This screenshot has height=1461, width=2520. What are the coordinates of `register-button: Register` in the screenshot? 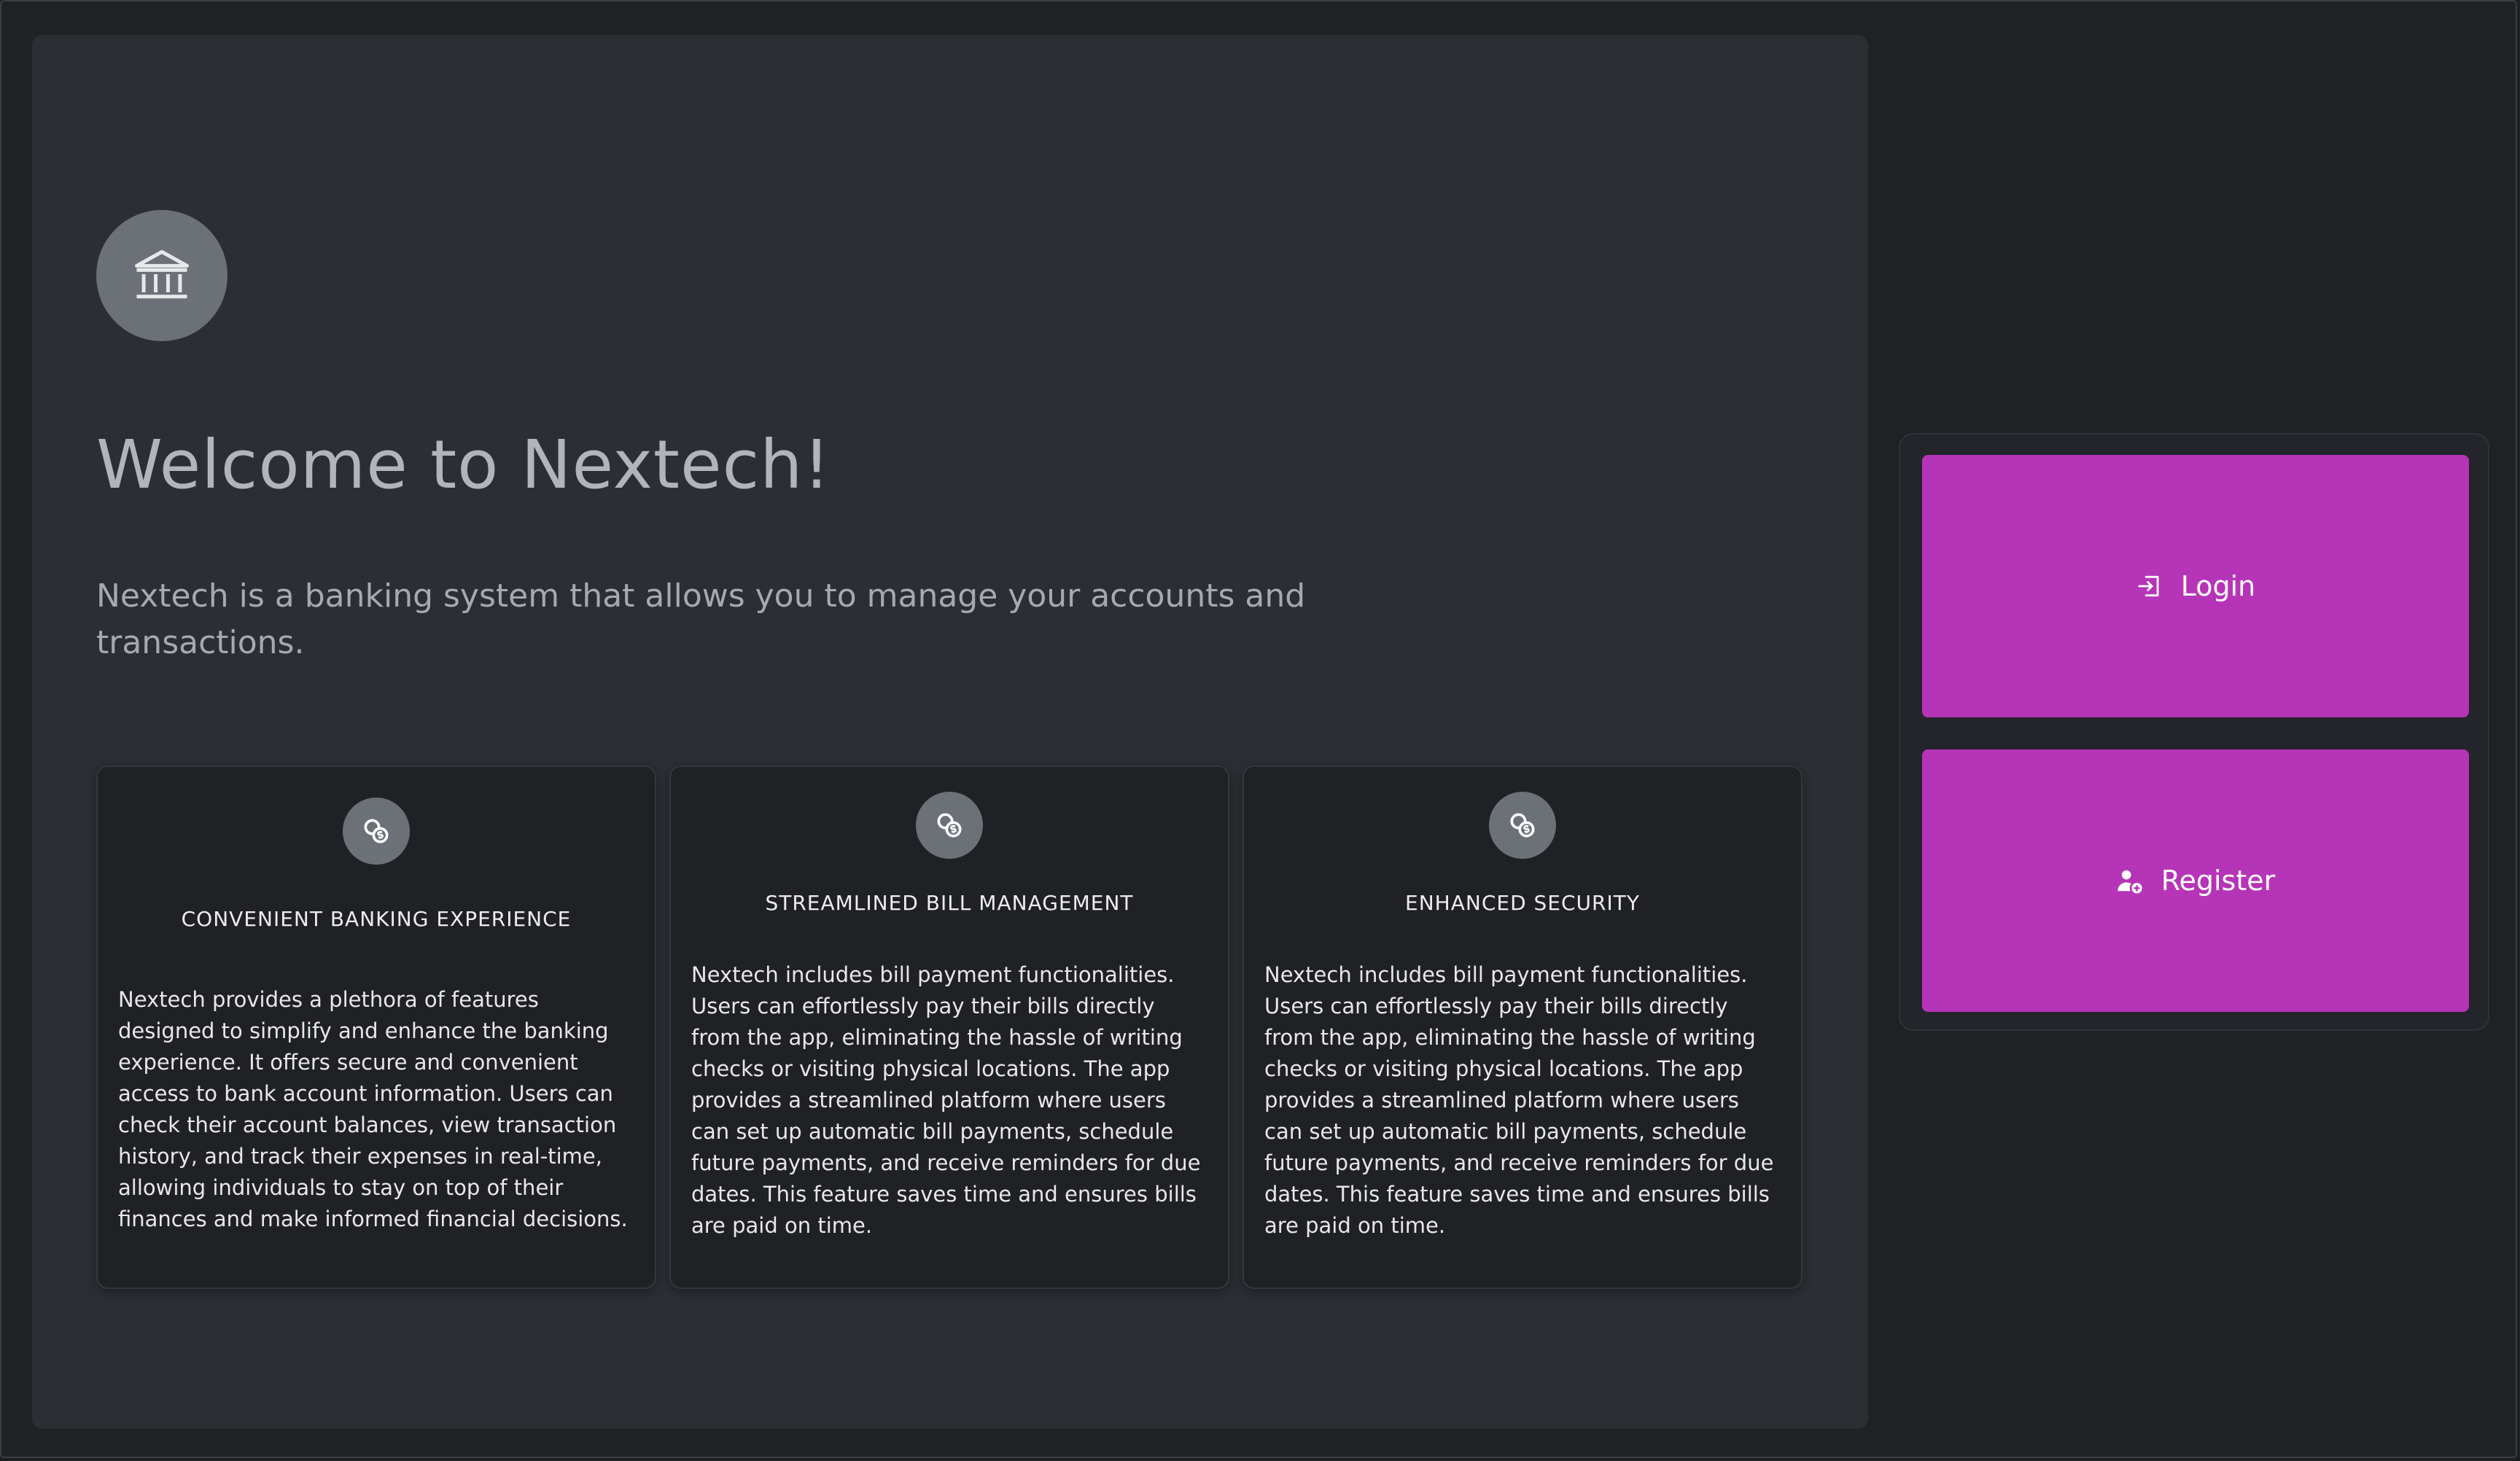 It's located at (2195, 880).